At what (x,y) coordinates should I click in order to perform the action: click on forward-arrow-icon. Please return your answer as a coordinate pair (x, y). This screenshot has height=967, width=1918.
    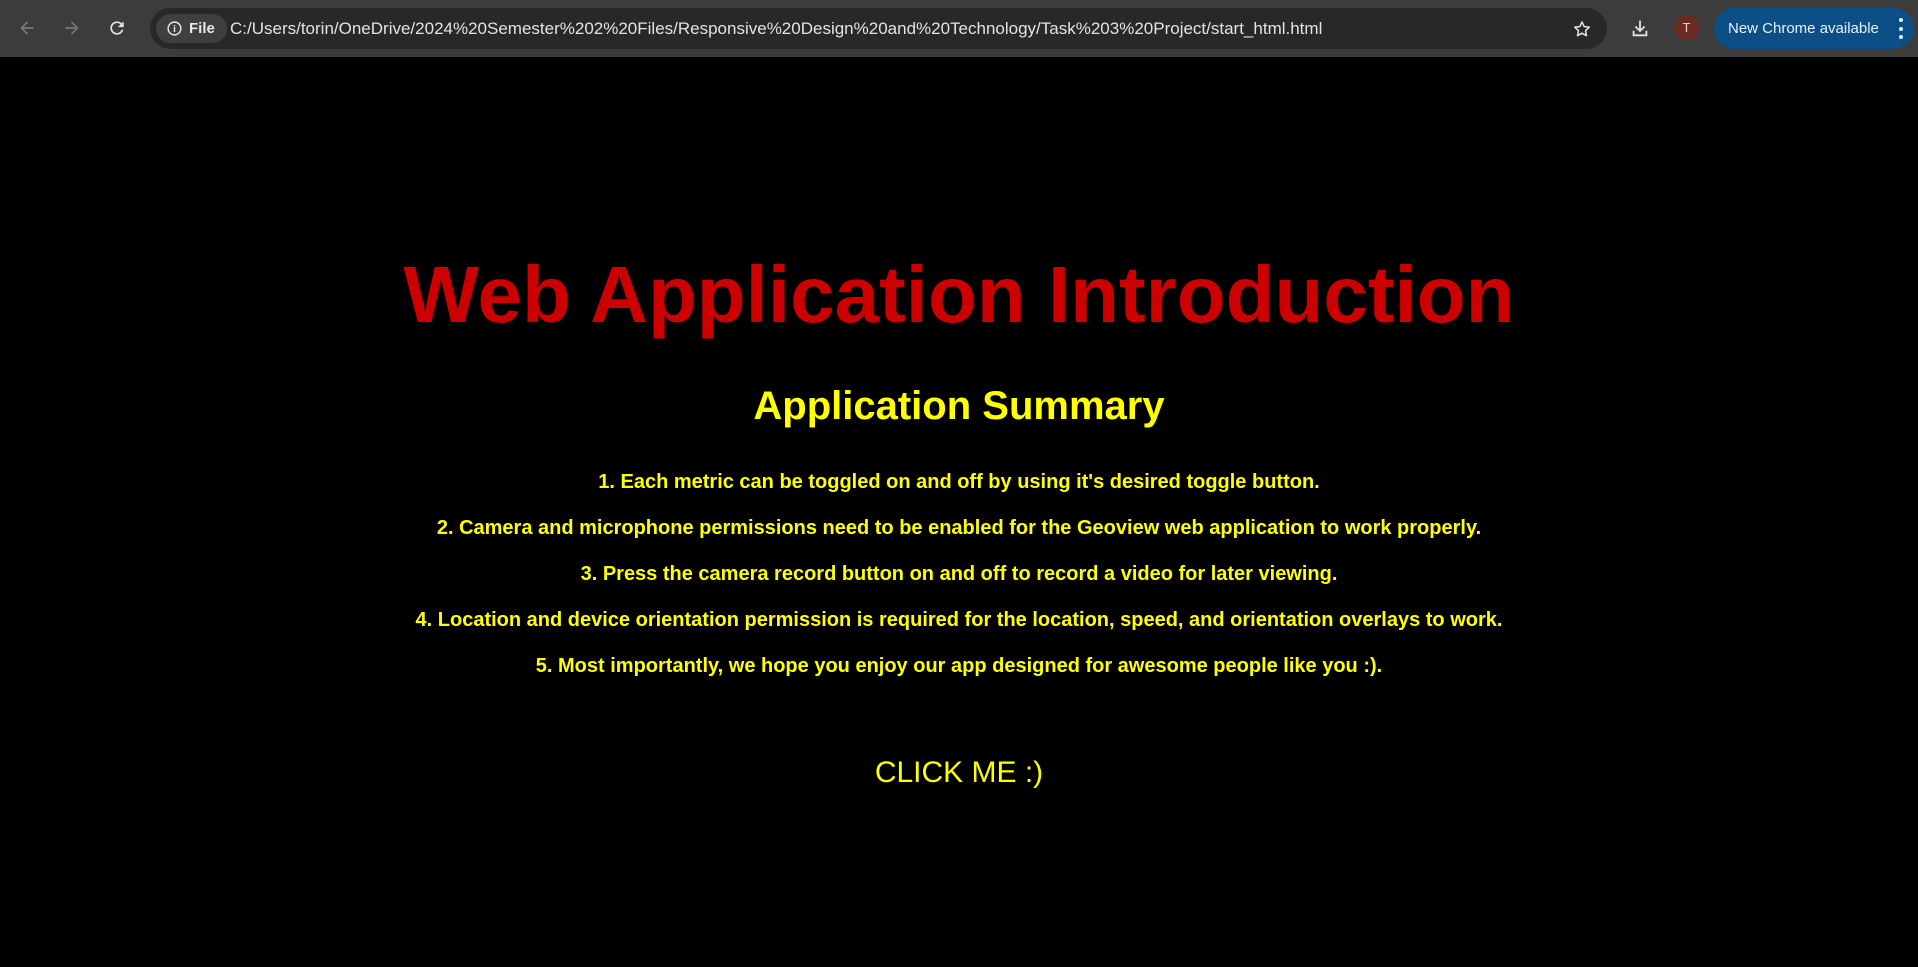
    Looking at the image, I should click on (72, 28).